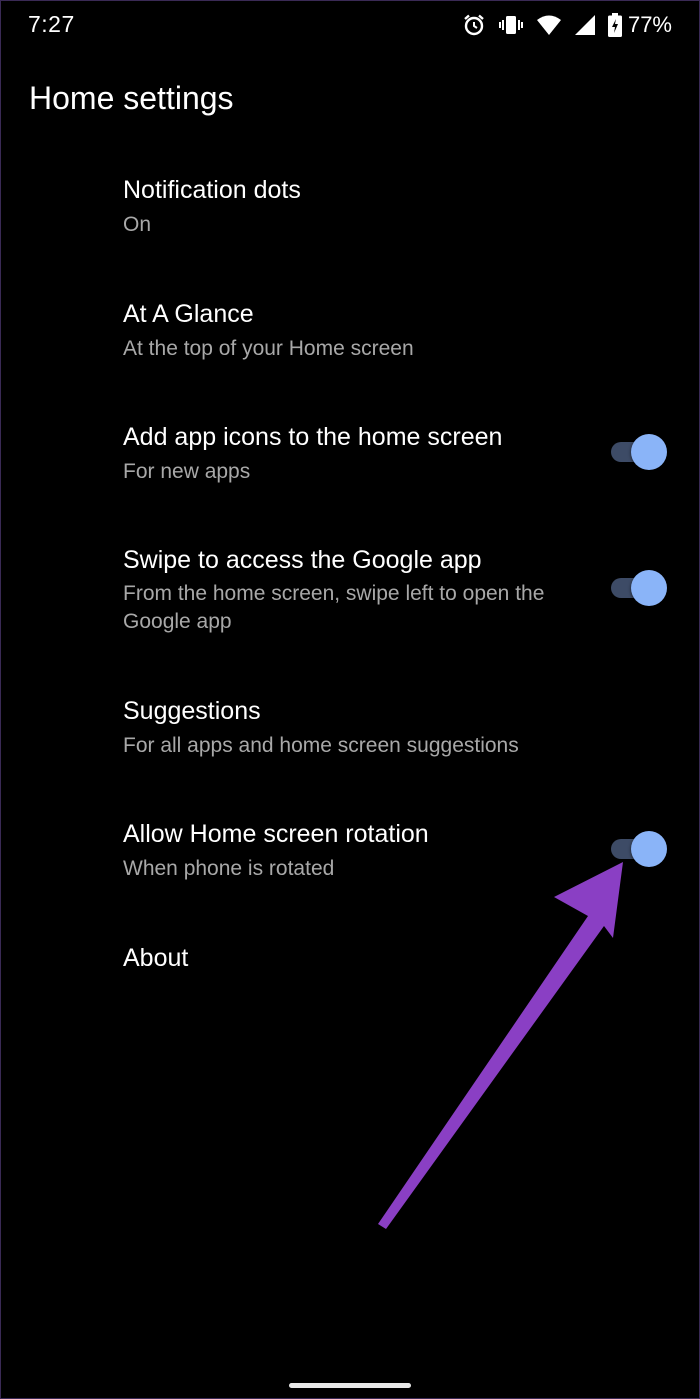  What do you see at coordinates (51, 24) in the screenshot?
I see `status-time: 7:27` at bounding box center [51, 24].